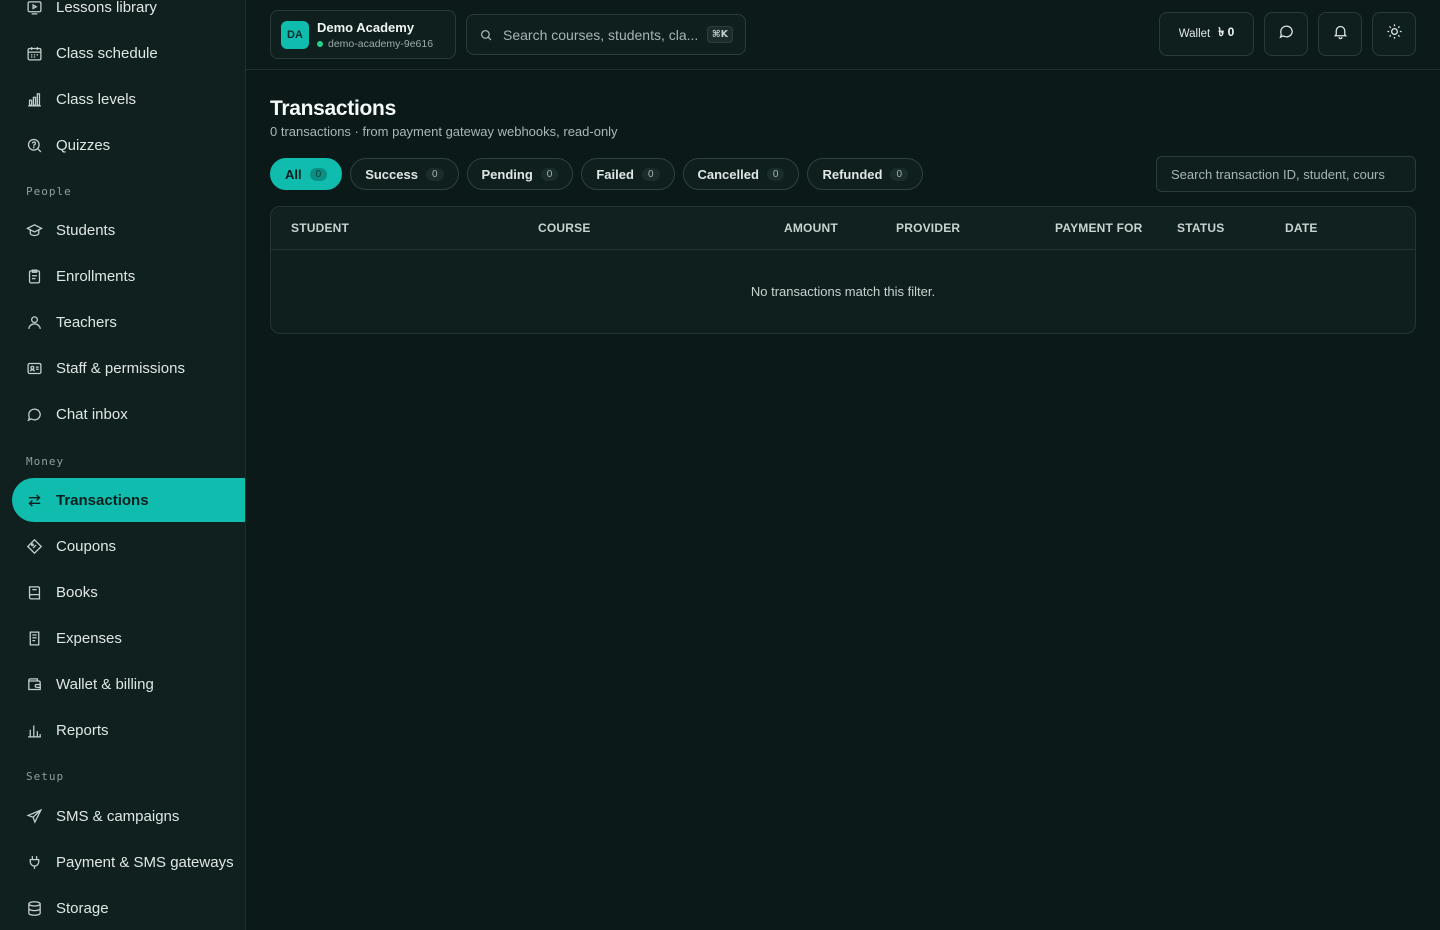 Image resolution: width=1440 pixels, height=930 pixels. I want to click on sidebar-item-wallet-billing: Wallet & billing, so click(128, 684).